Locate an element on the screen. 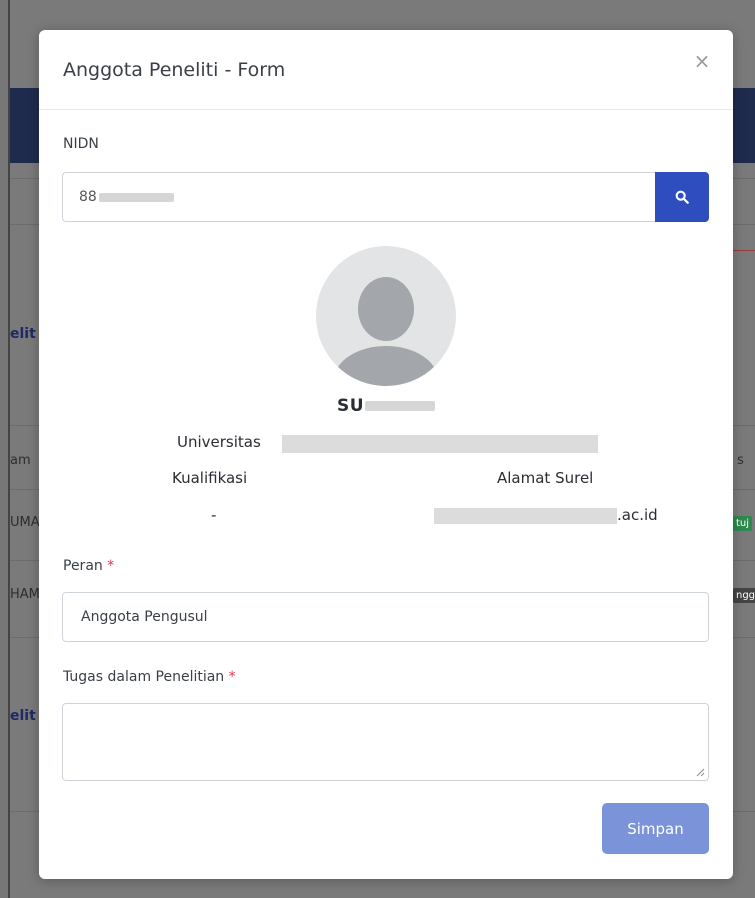  redacted-email is located at coordinates (525, 516).